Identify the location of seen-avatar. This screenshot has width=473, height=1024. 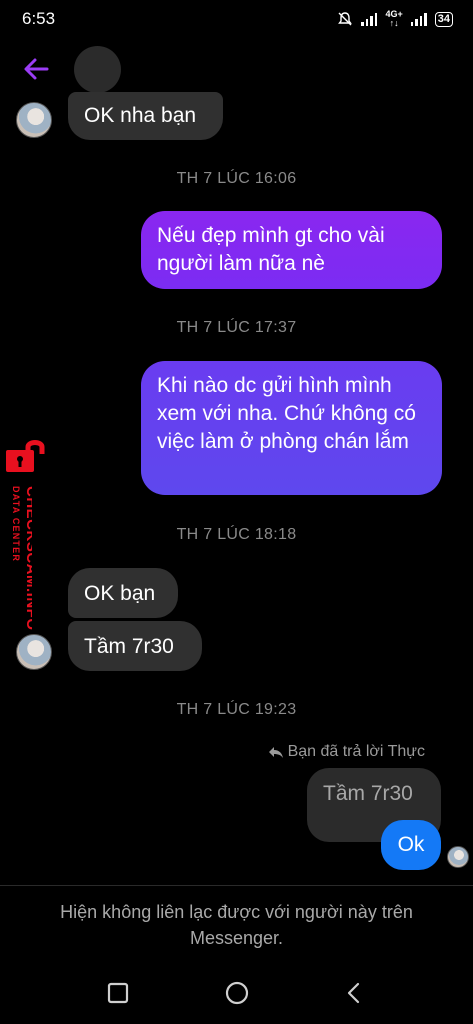
(458, 857).